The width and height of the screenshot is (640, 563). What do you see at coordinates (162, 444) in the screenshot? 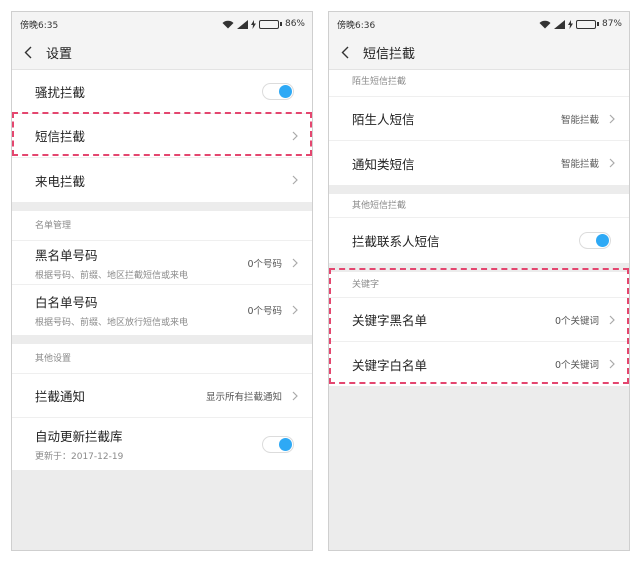
I see `auto-update-row: 自动更新拦截库 更新于：2017-12-19` at bounding box center [162, 444].